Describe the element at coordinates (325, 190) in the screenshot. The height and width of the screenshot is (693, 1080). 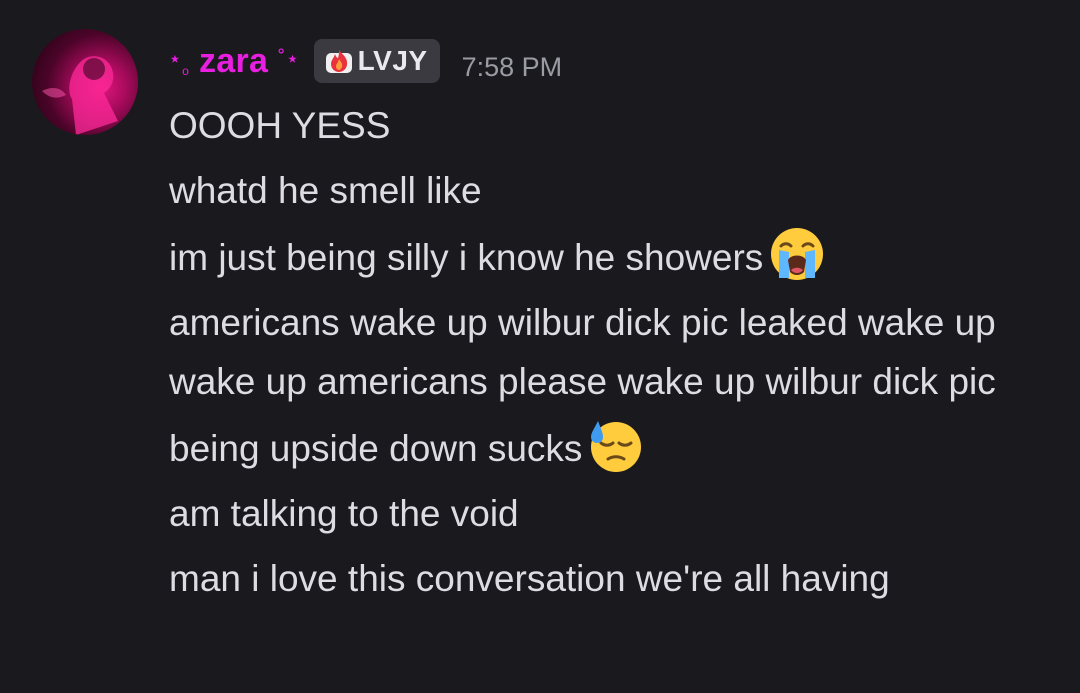
I see `message-line: whatd he smell like` at that location.